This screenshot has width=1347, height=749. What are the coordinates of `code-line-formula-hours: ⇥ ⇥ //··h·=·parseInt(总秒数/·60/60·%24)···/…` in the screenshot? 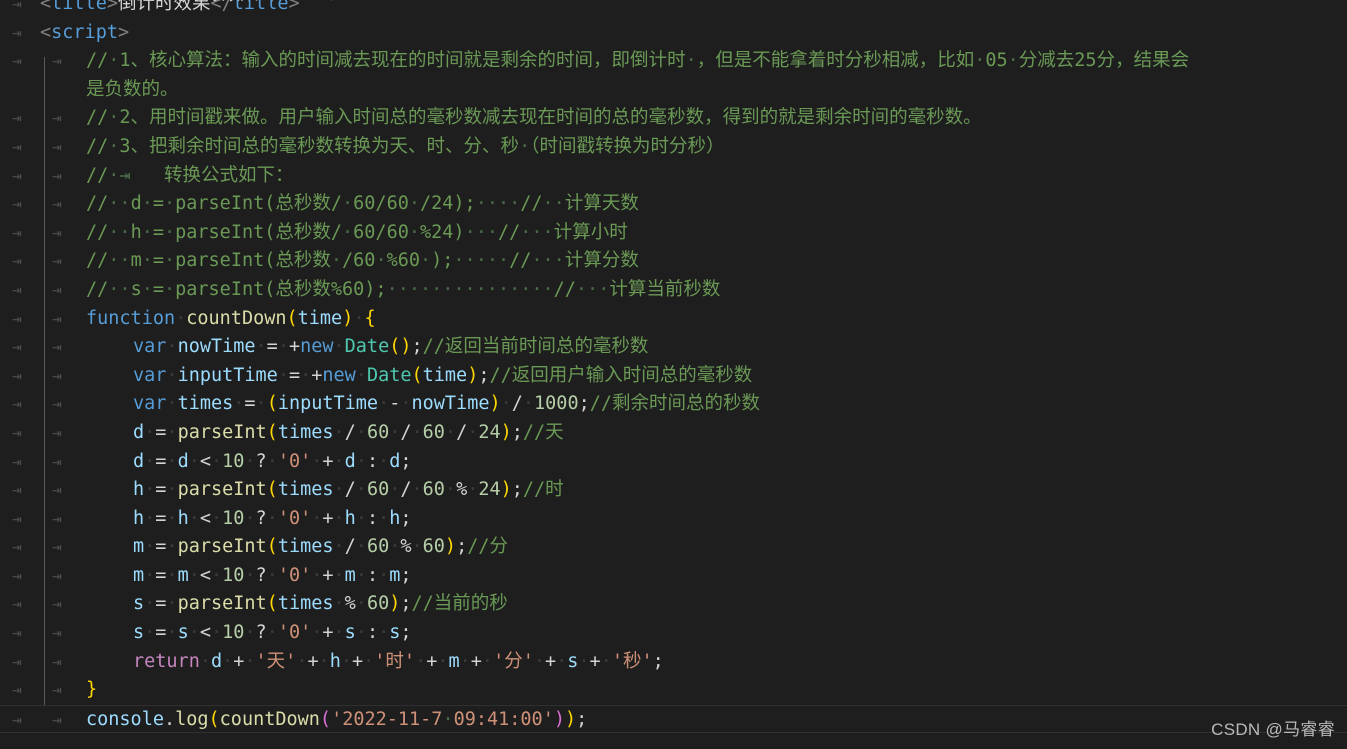 It's located at (673, 233).